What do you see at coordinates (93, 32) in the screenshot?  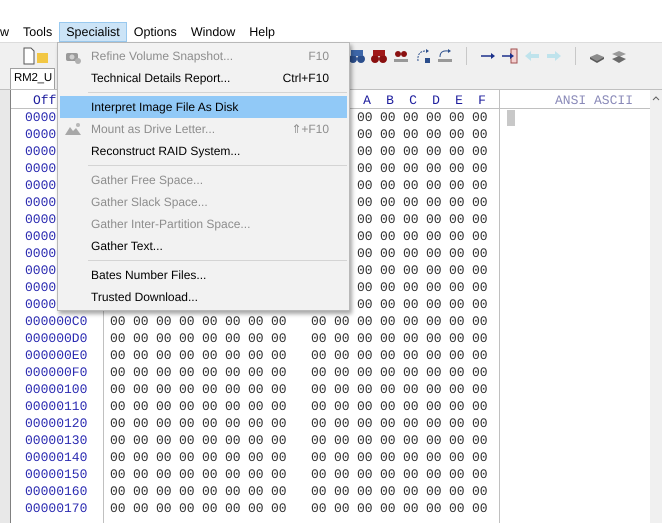 I see `menu-bar-item: Specialist` at bounding box center [93, 32].